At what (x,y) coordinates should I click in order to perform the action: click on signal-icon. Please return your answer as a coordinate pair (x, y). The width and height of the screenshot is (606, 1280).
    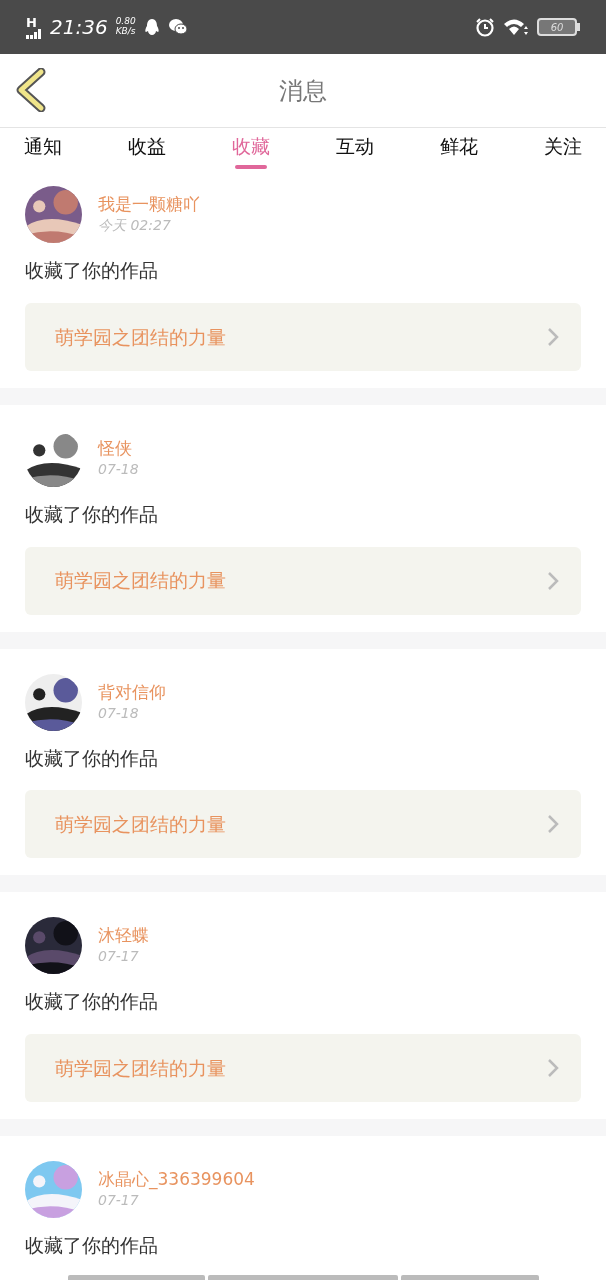
    Looking at the image, I should click on (34, 33).